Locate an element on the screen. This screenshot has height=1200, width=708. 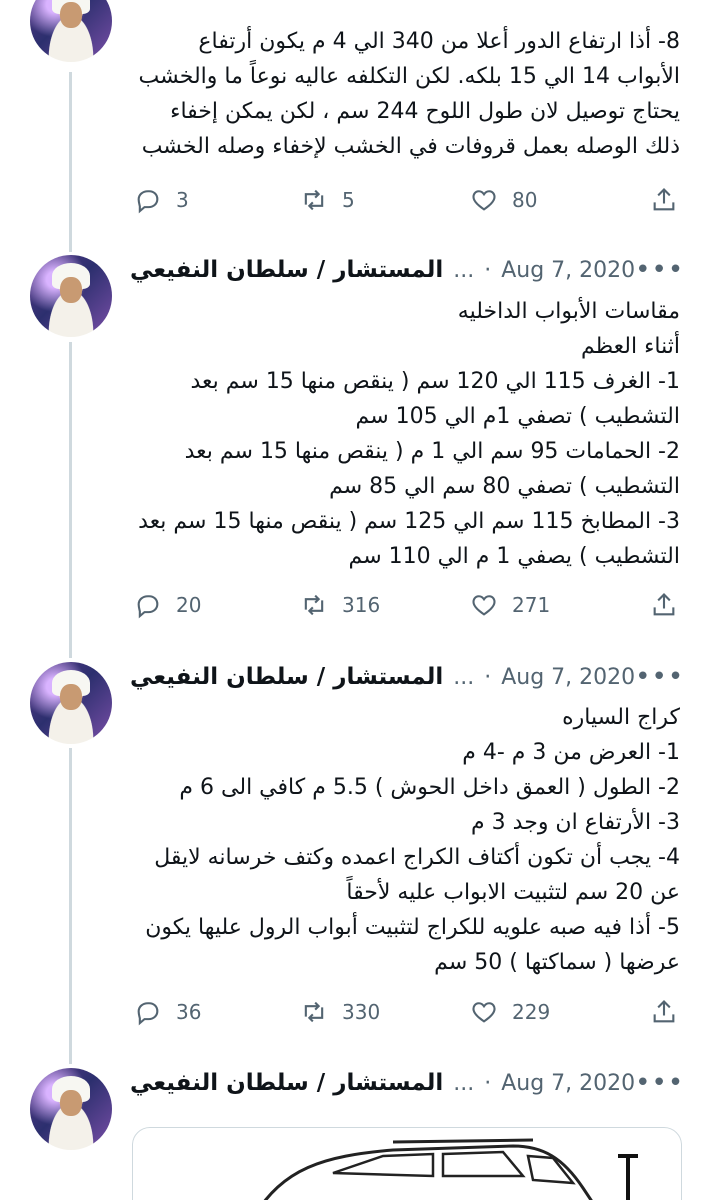
retweet-button: 316 is located at coordinates (340, 605).